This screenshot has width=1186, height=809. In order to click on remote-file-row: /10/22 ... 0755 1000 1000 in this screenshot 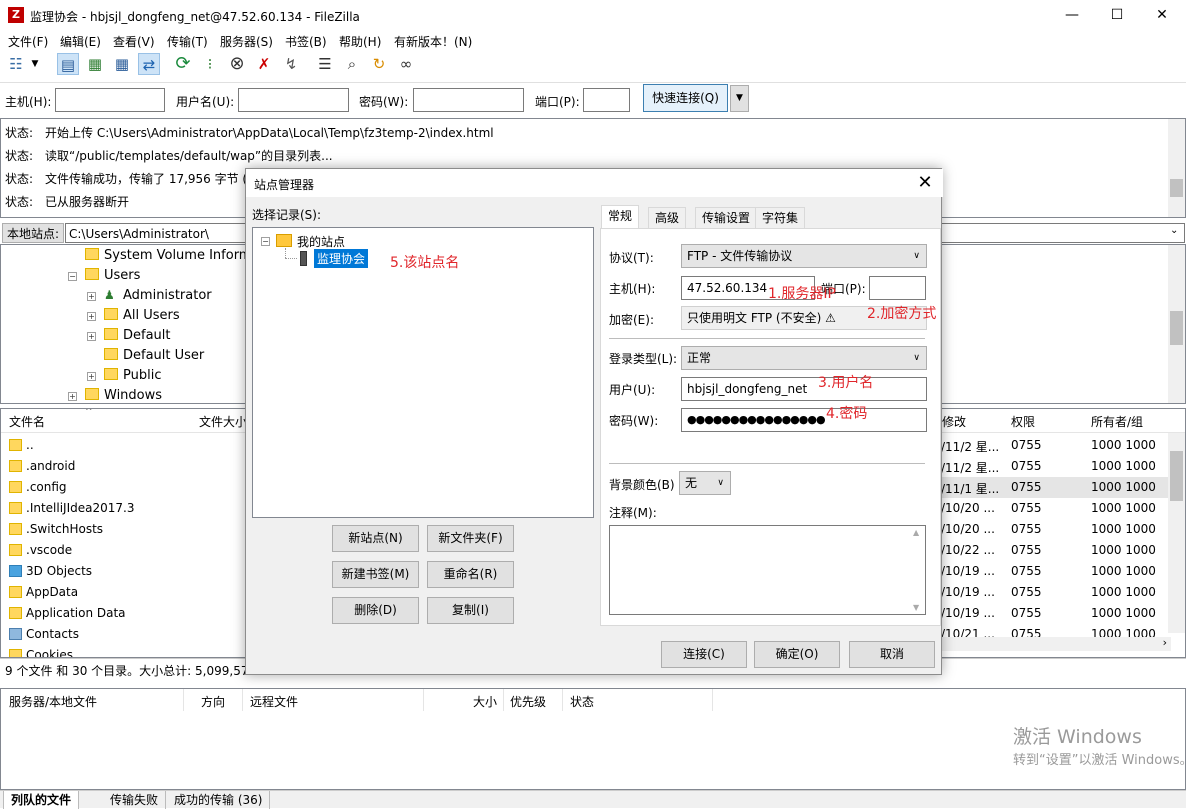, I will do `click(1056, 550)`.